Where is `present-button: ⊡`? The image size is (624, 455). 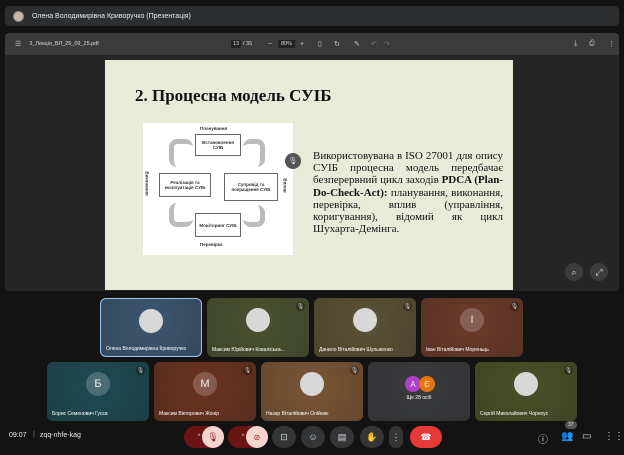 present-button: ⊡ is located at coordinates (284, 437).